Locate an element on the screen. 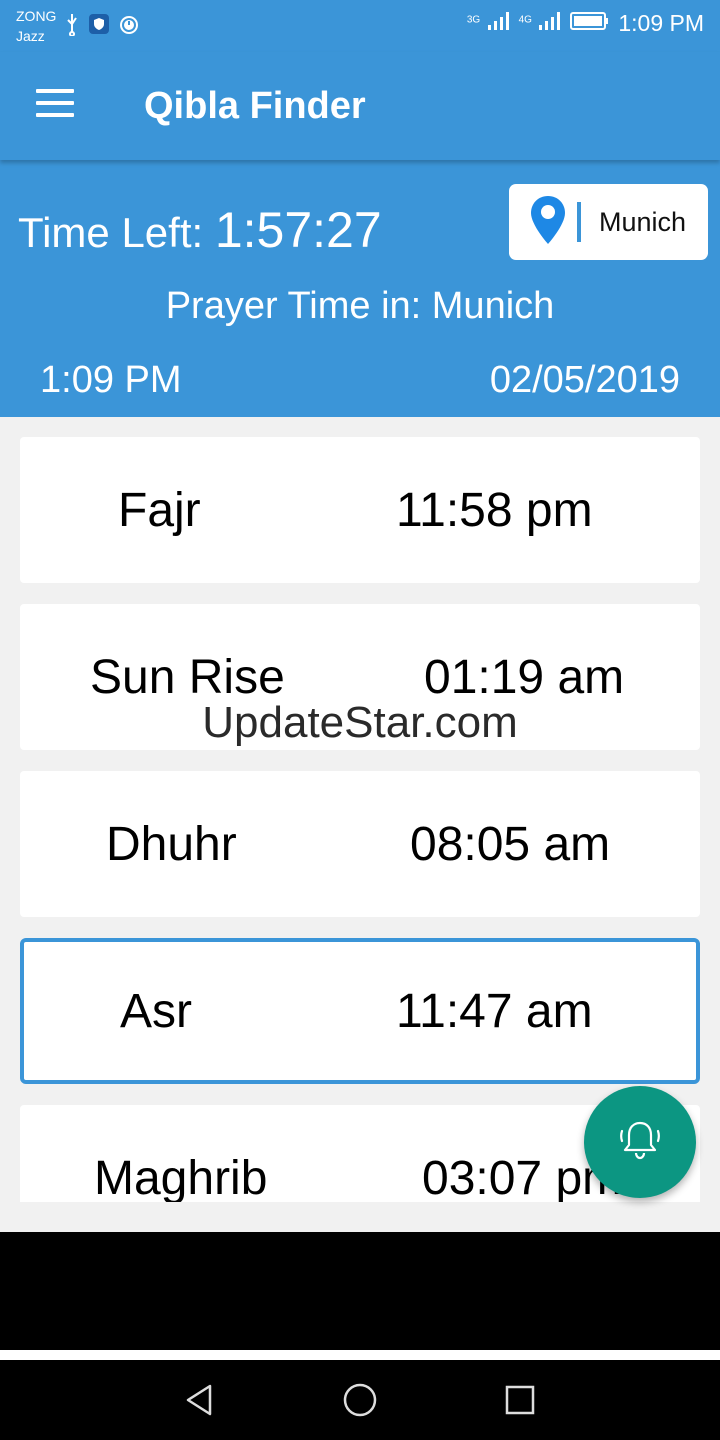  current-date: 02/05/2019 is located at coordinates (584, 380).